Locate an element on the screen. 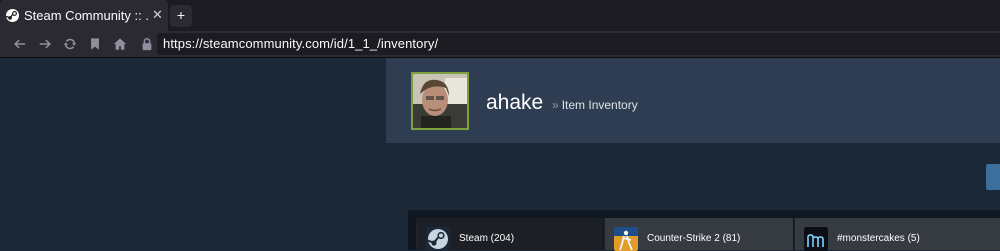 The height and width of the screenshot is (251, 1000). action-button is located at coordinates (993, 177).